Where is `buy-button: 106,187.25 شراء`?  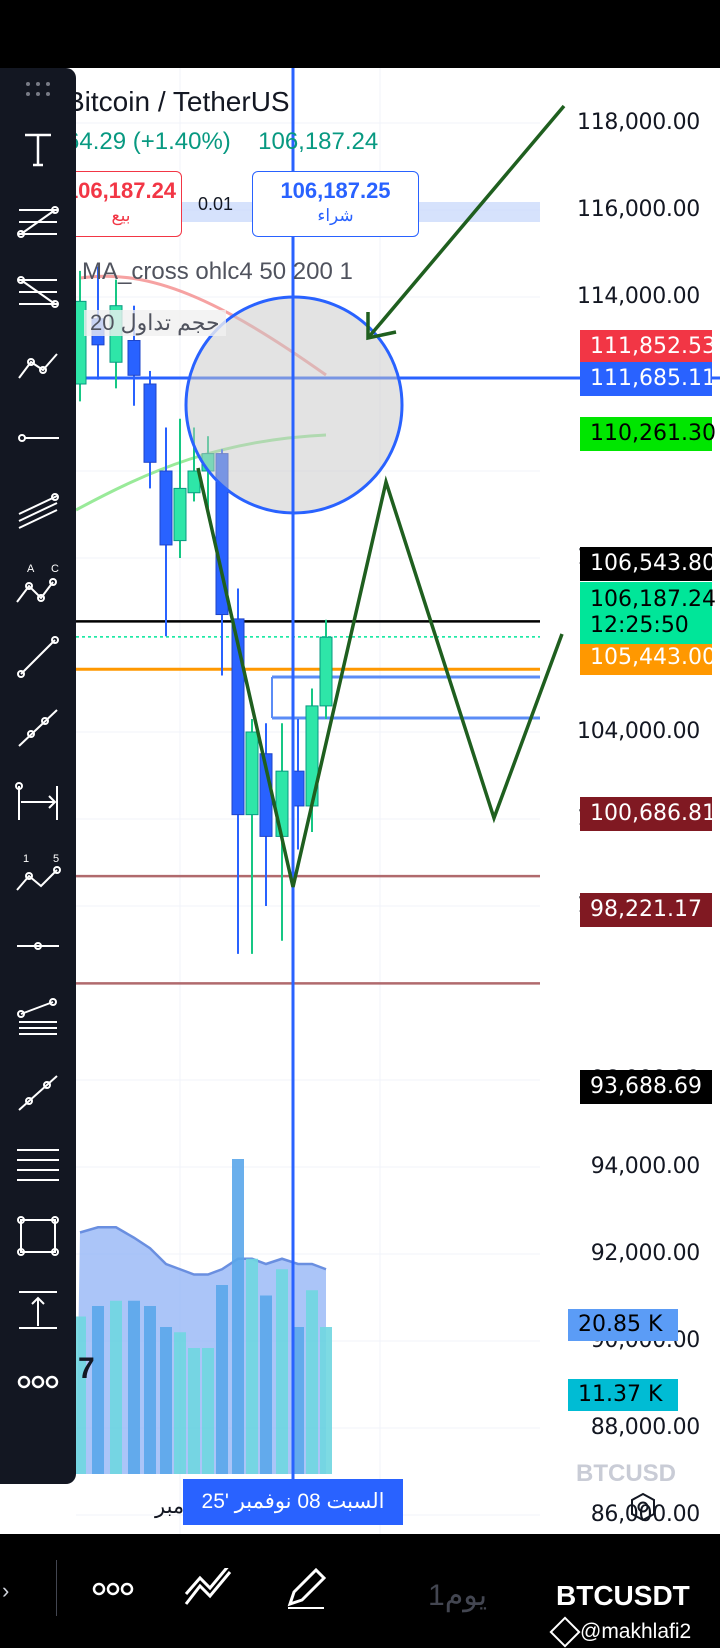 buy-button: 106,187.25 شراء is located at coordinates (335, 204).